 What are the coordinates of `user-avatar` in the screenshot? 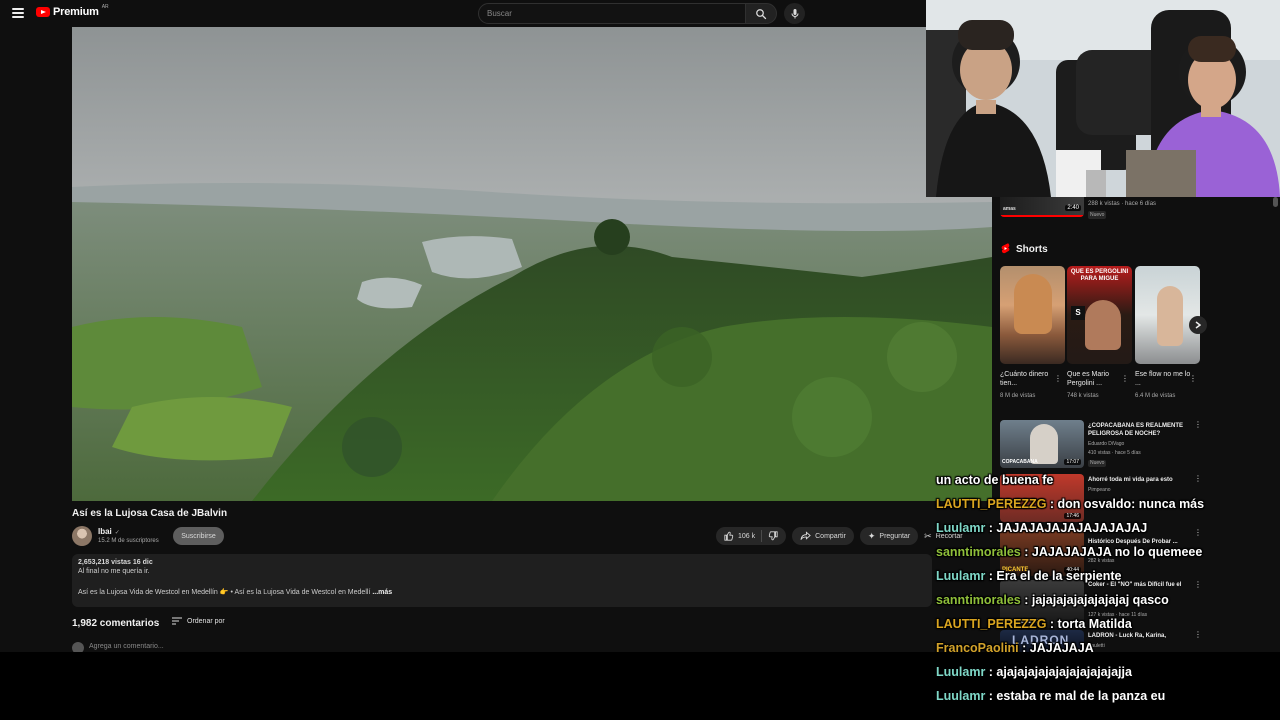 It's located at (78, 647).